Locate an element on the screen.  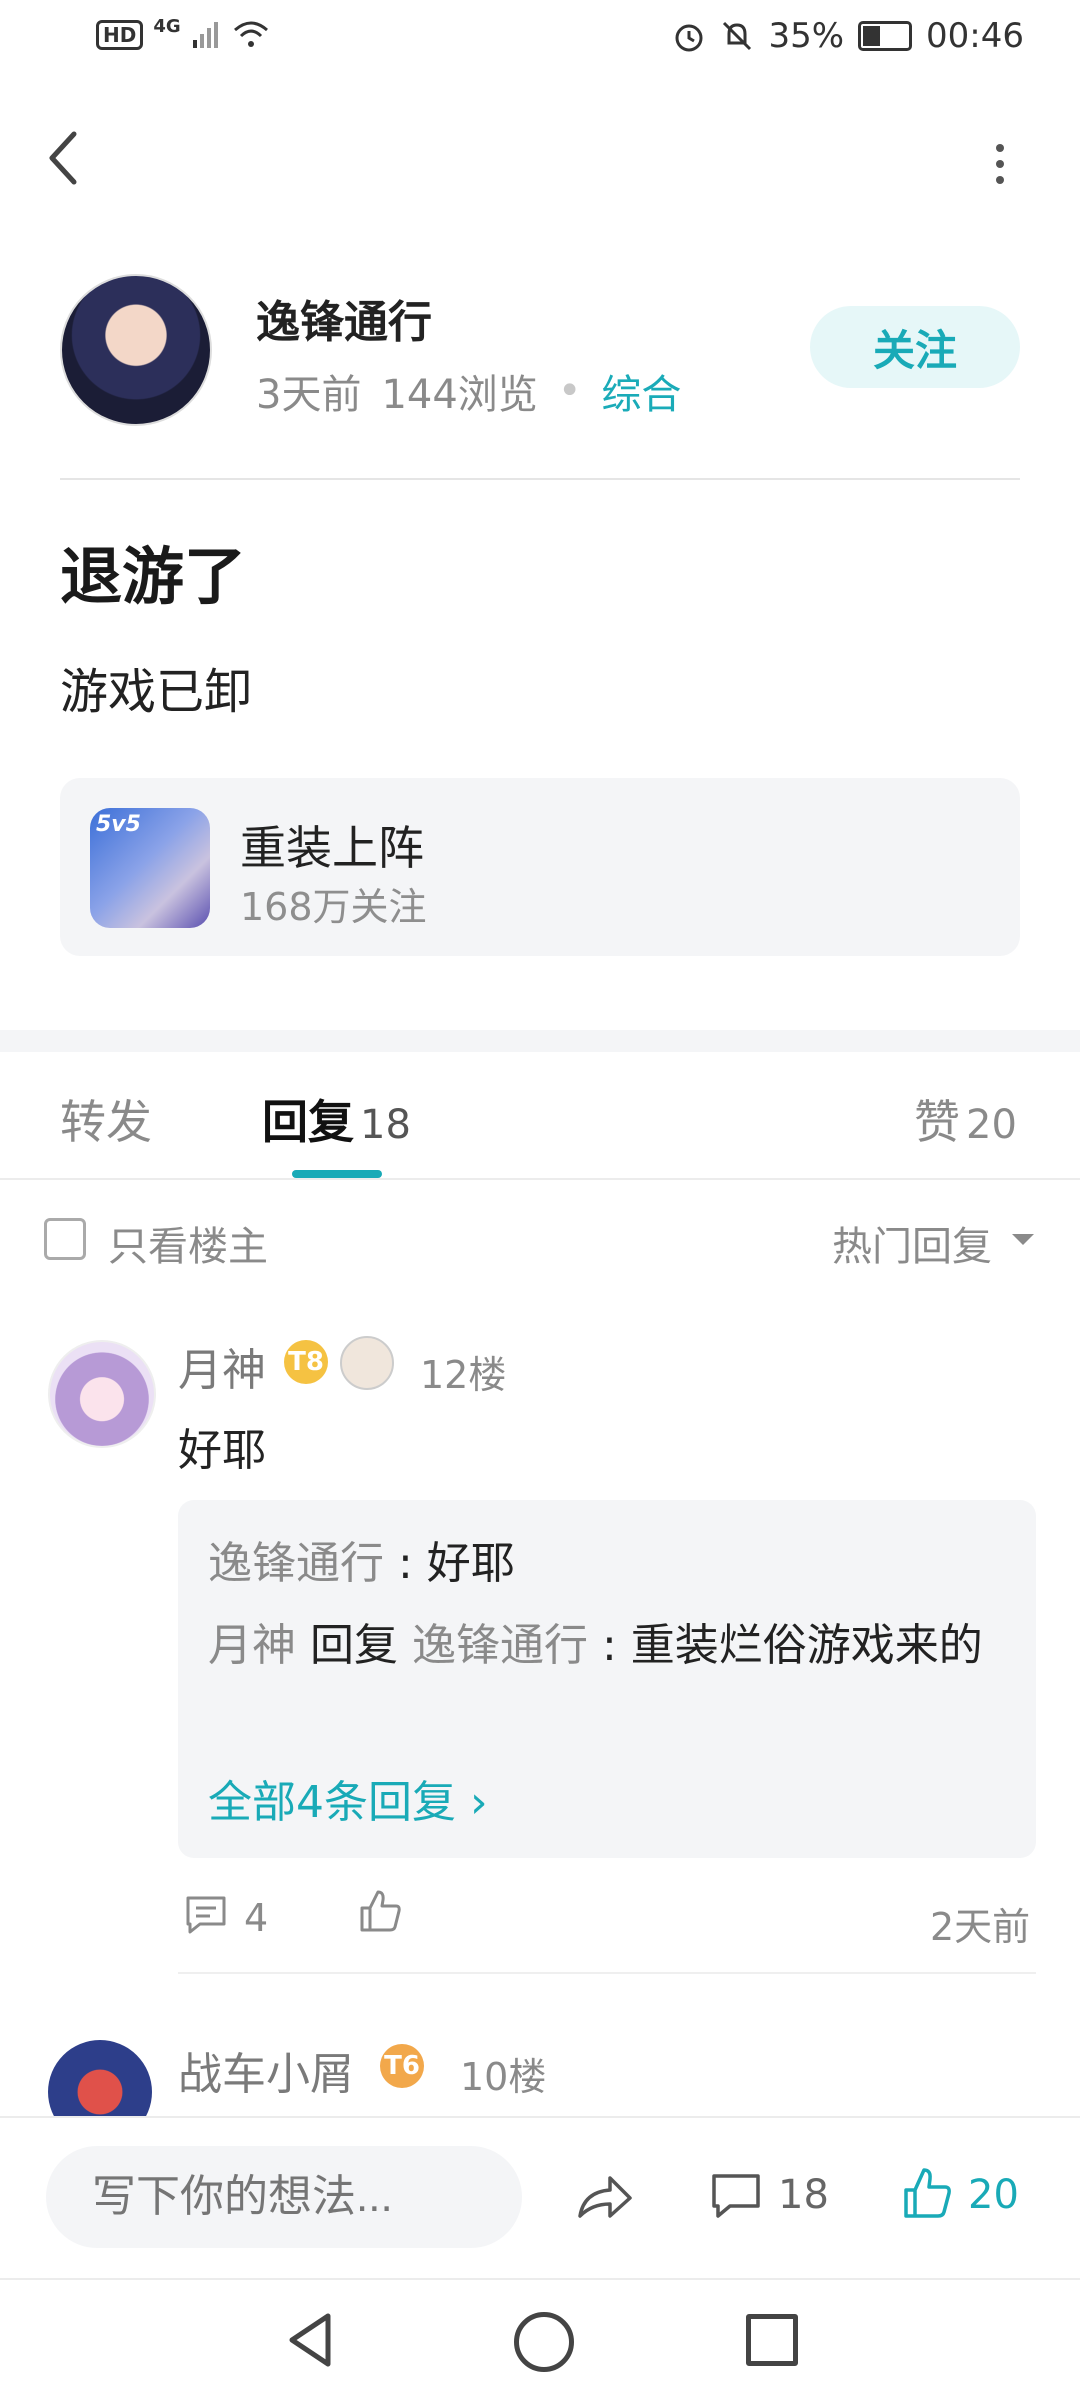
tab-reply: 回复 18 is located at coordinates (336, 1119).